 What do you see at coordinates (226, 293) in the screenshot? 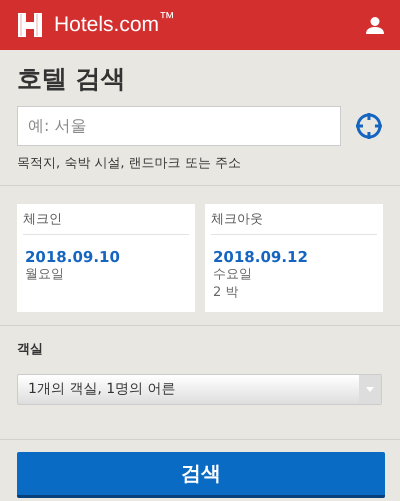
I see `night-count: 2 박` at bounding box center [226, 293].